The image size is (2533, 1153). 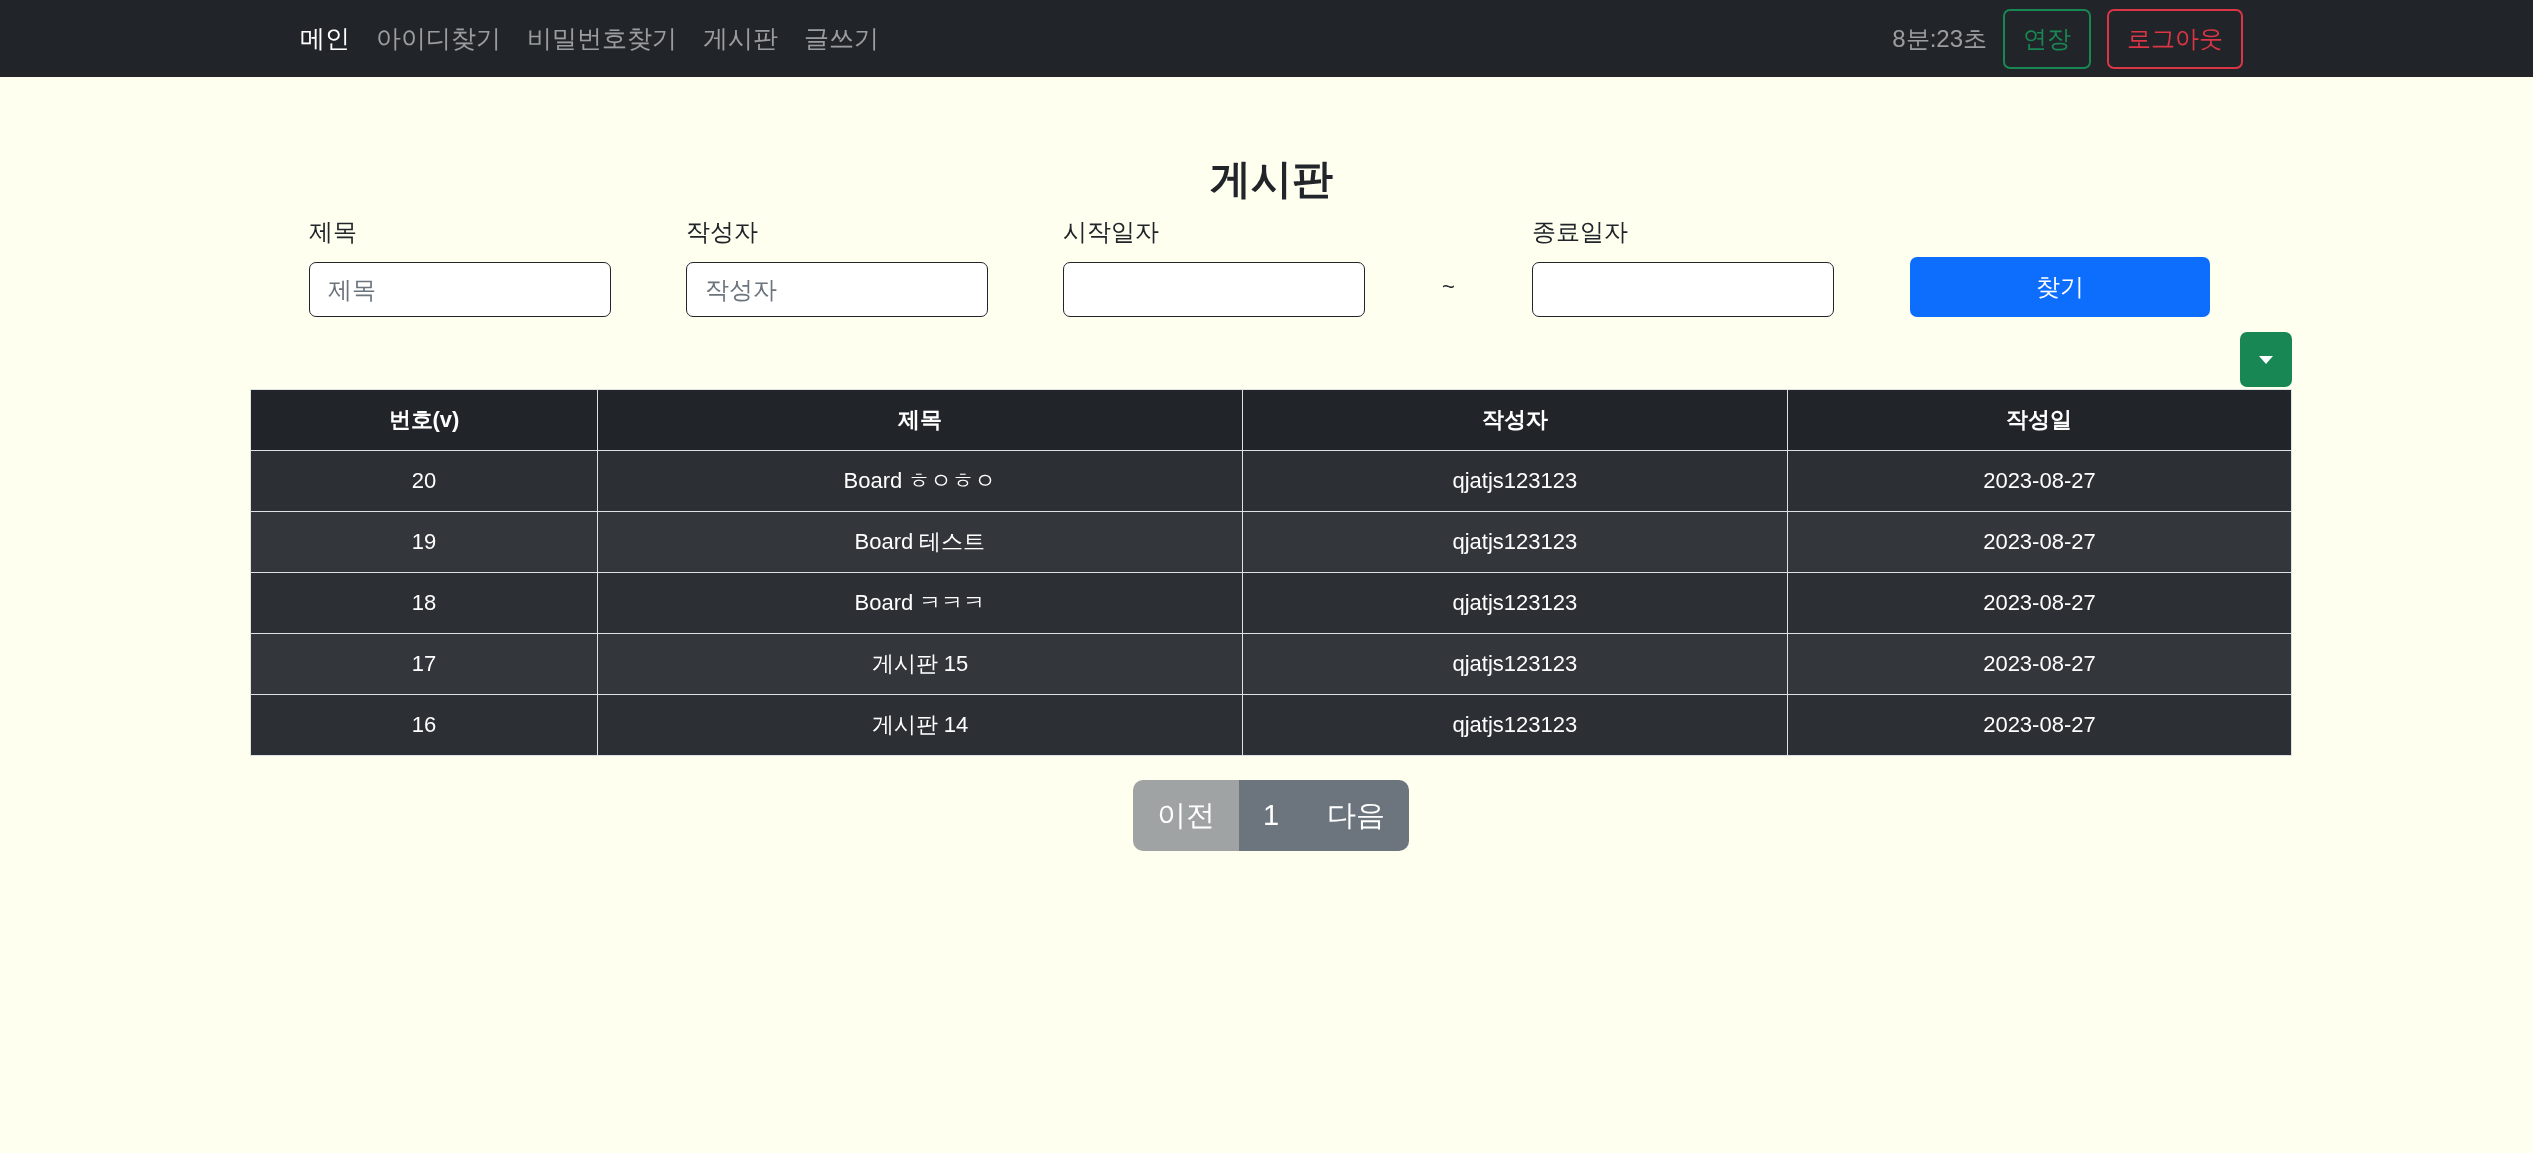 I want to click on caret-down-icon, so click(x=2266, y=359).